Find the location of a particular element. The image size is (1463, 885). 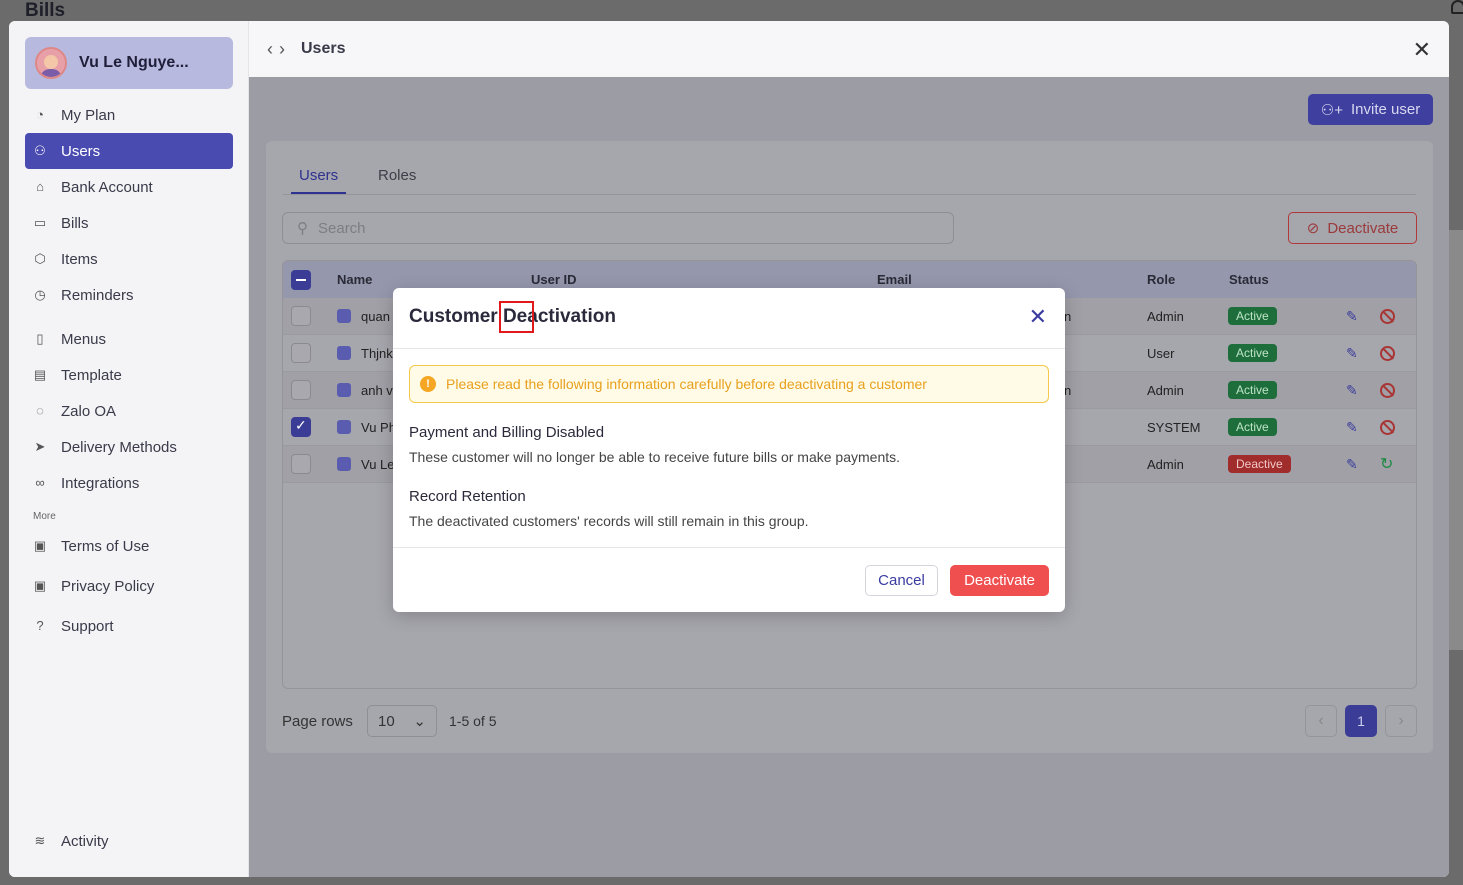

page-button-current: 1 is located at coordinates (1361, 721).